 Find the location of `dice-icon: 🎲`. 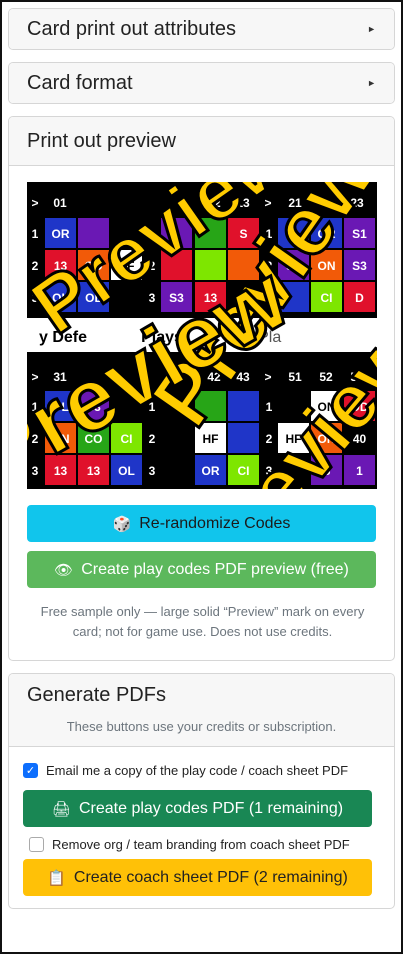

dice-icon: 🎲 is located at coordinates (122, 524).